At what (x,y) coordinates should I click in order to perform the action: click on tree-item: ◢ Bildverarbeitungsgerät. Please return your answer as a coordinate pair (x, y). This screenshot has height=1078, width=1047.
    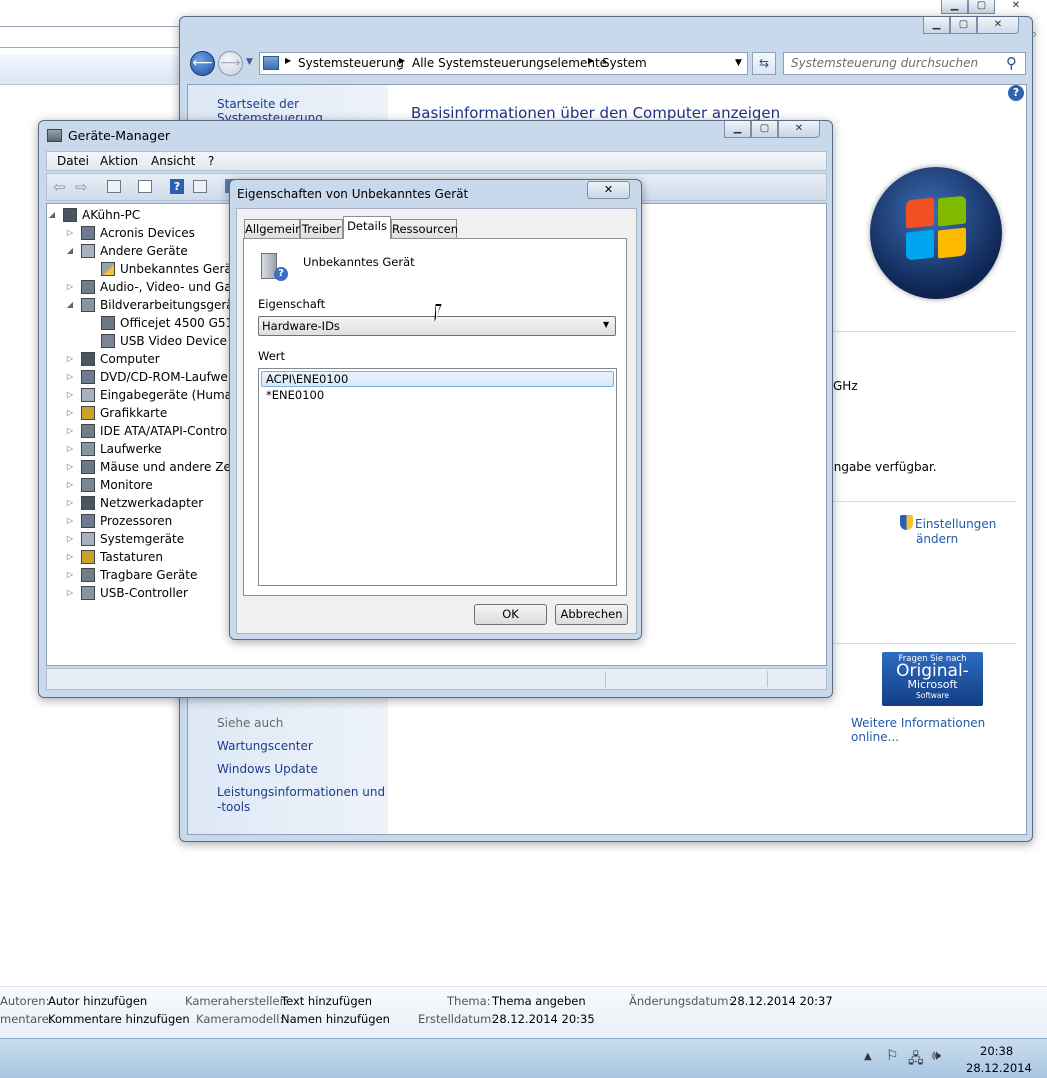
    Looking at the image, I should click on (142, 305).